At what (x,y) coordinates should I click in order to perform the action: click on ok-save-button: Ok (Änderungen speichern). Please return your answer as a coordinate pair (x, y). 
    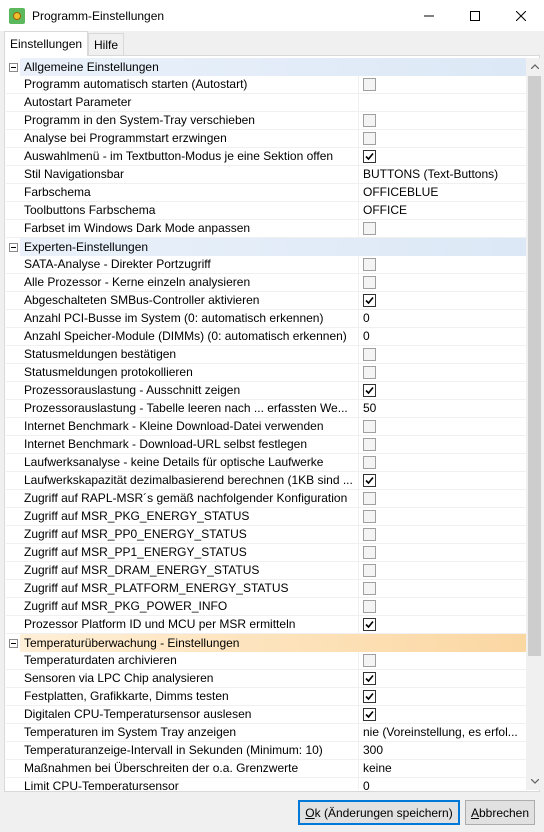
    Looking at the image, I should click on (379, 812).